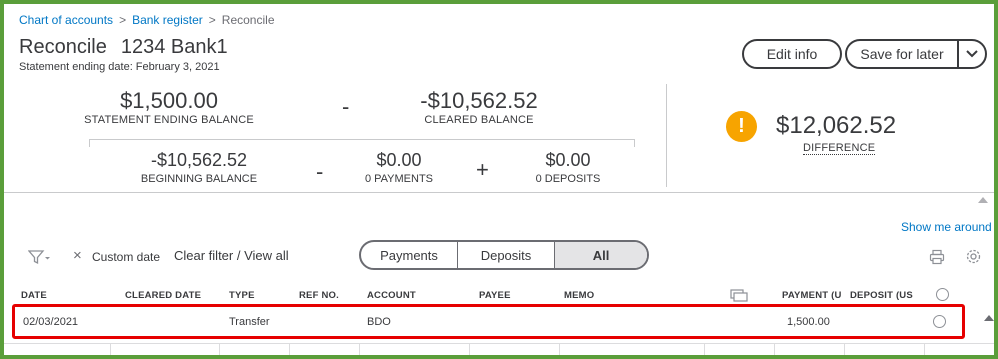  I want to click on statement-ending-balance-label: STATEMENT ENDING BALANCE, so click(169, 120).